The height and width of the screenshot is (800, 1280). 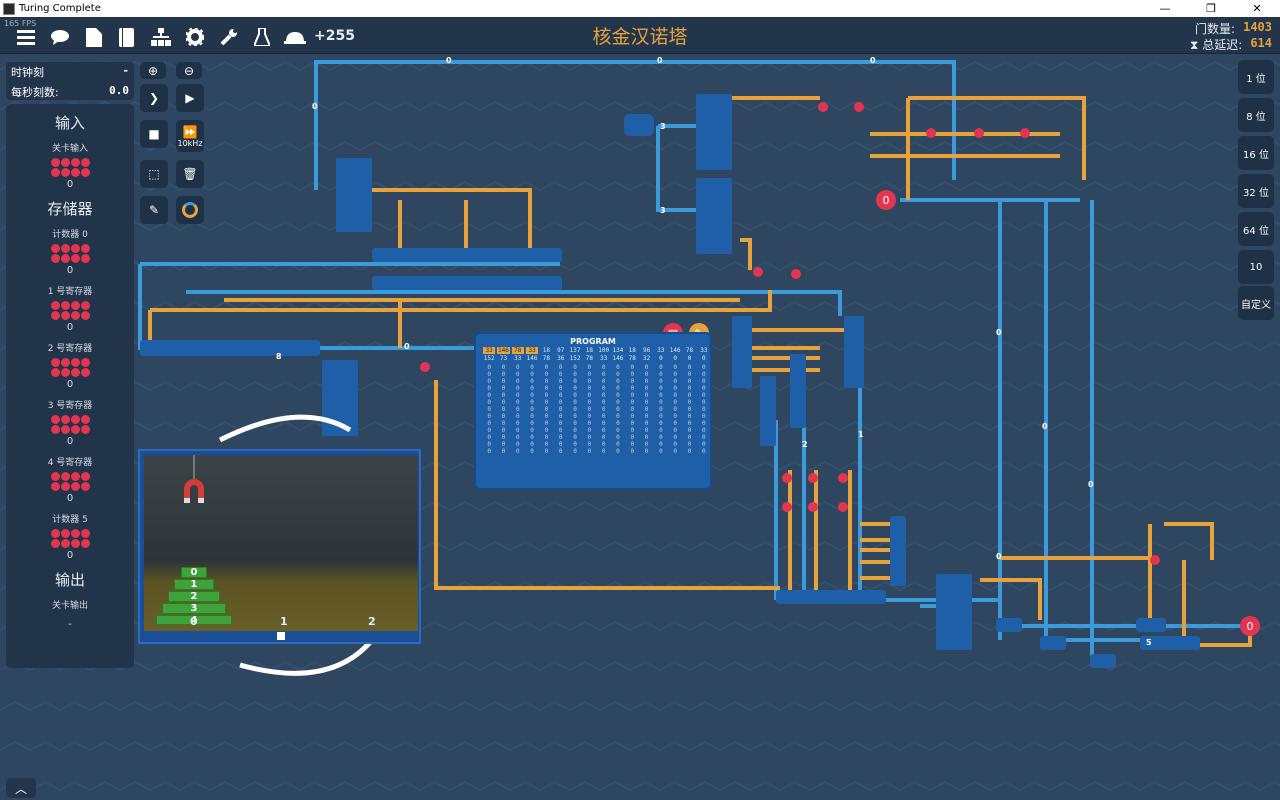 I want to click on maximize-button: ❐, so click(x=1211, y=8).